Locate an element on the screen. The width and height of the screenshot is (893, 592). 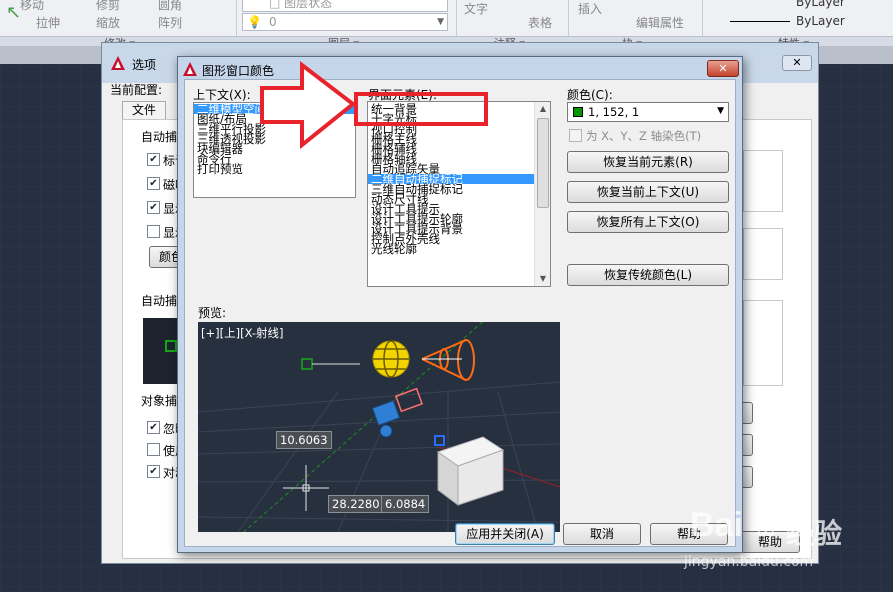
bylayer-1: ByLayer is located at coordinates (820, 4).